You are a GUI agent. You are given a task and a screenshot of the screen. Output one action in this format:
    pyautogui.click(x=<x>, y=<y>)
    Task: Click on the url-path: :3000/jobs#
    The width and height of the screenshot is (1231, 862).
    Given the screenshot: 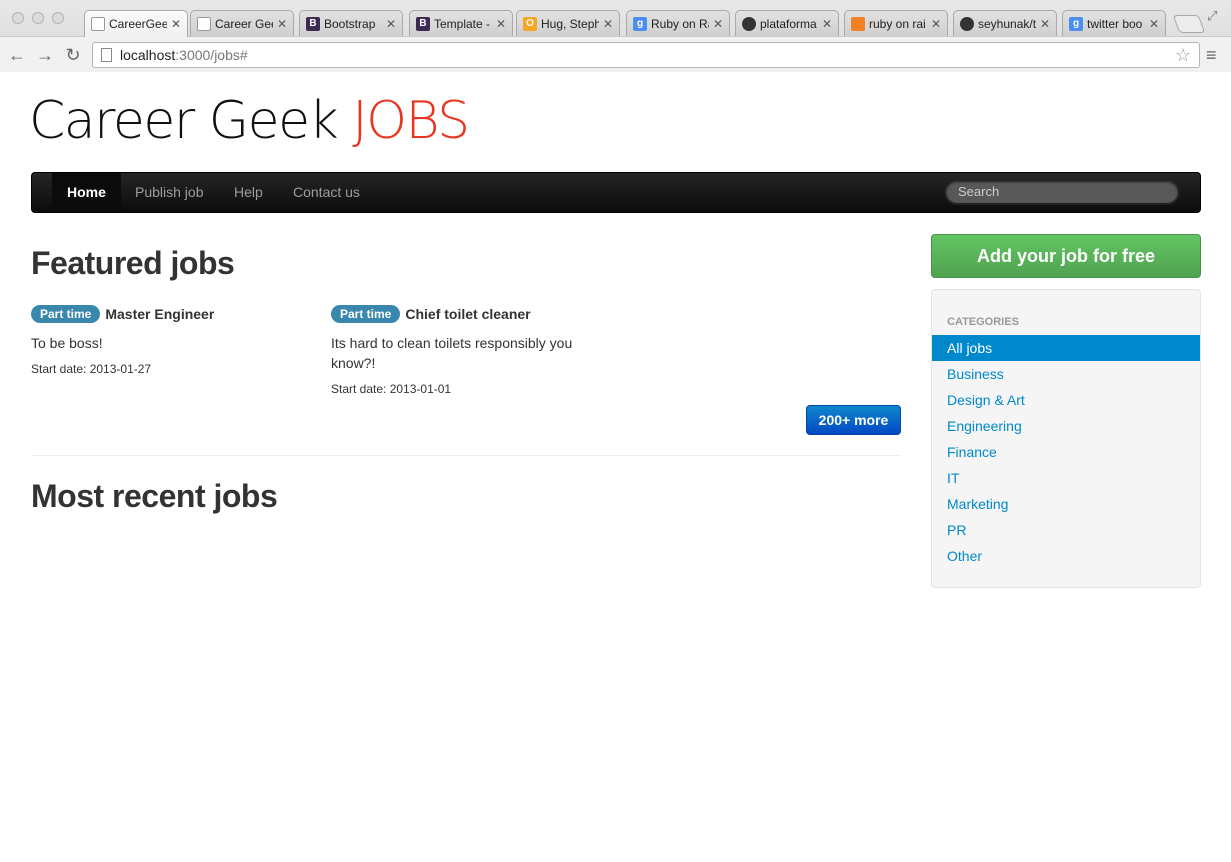 What is the action you would take?
    pyautogui.click(x=211, y=55)
    